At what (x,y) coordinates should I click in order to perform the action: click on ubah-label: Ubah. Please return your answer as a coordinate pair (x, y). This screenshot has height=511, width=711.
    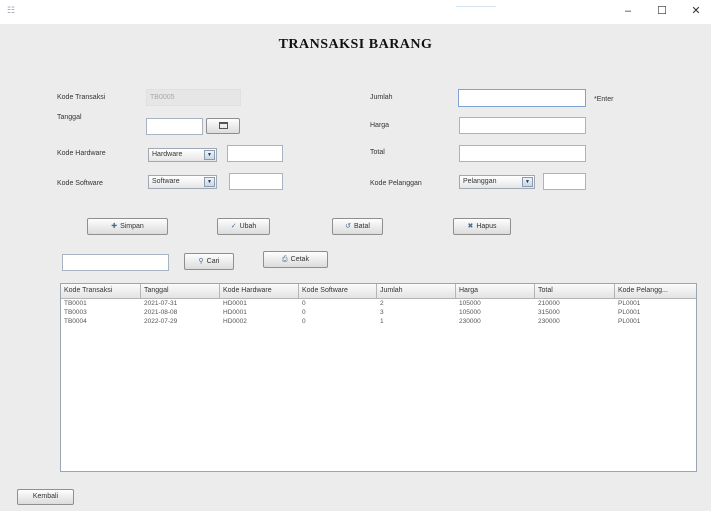
    Looking at the image, I should click on (248, 226).